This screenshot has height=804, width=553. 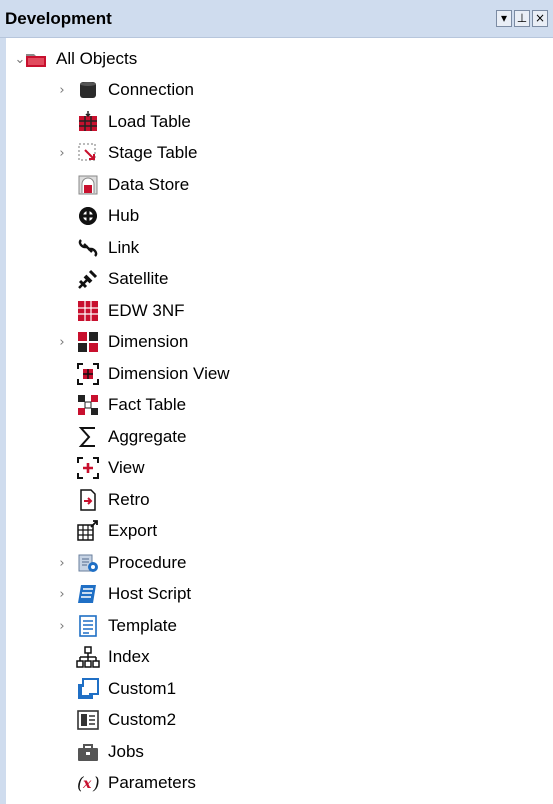 I want to click on tree-item-dimension-view: Dimension View, so click(x=153, y=374).